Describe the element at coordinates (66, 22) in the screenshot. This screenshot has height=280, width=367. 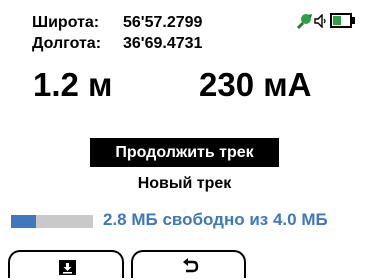
I see `latitude-label: Широта:` at that location.